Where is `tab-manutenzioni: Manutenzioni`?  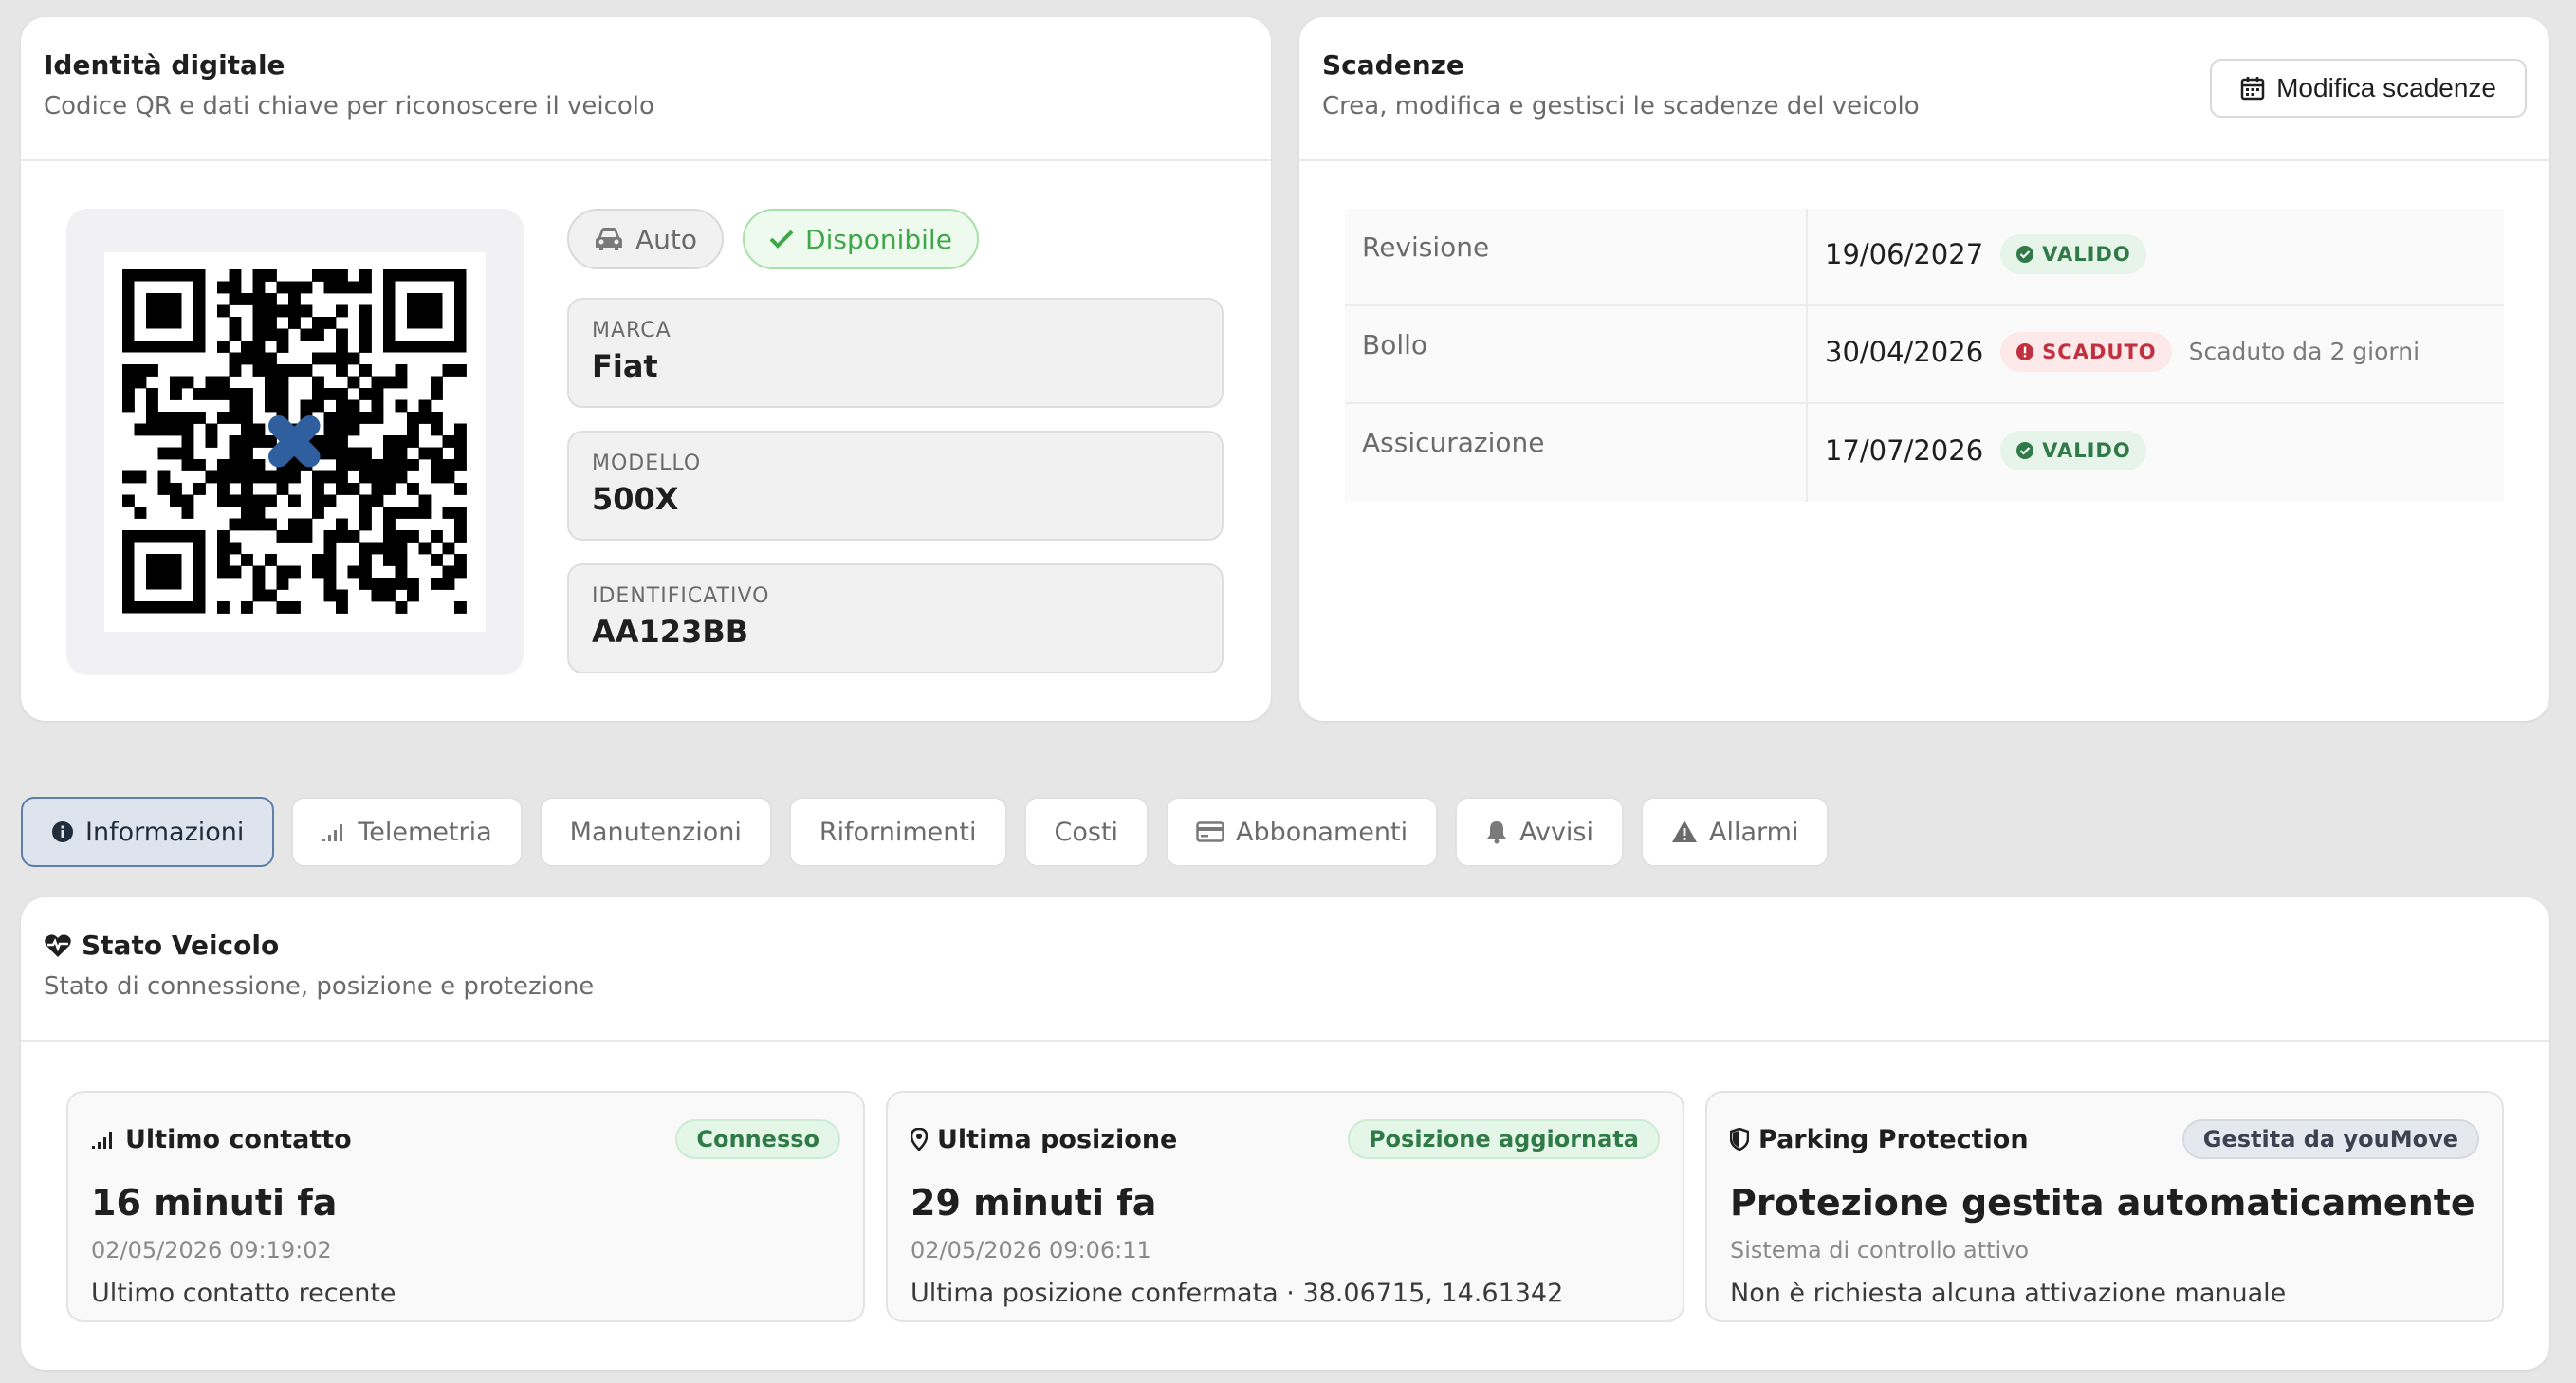
tab-manutenzioni: Manutenzioni is located at coordinates (655, 832).